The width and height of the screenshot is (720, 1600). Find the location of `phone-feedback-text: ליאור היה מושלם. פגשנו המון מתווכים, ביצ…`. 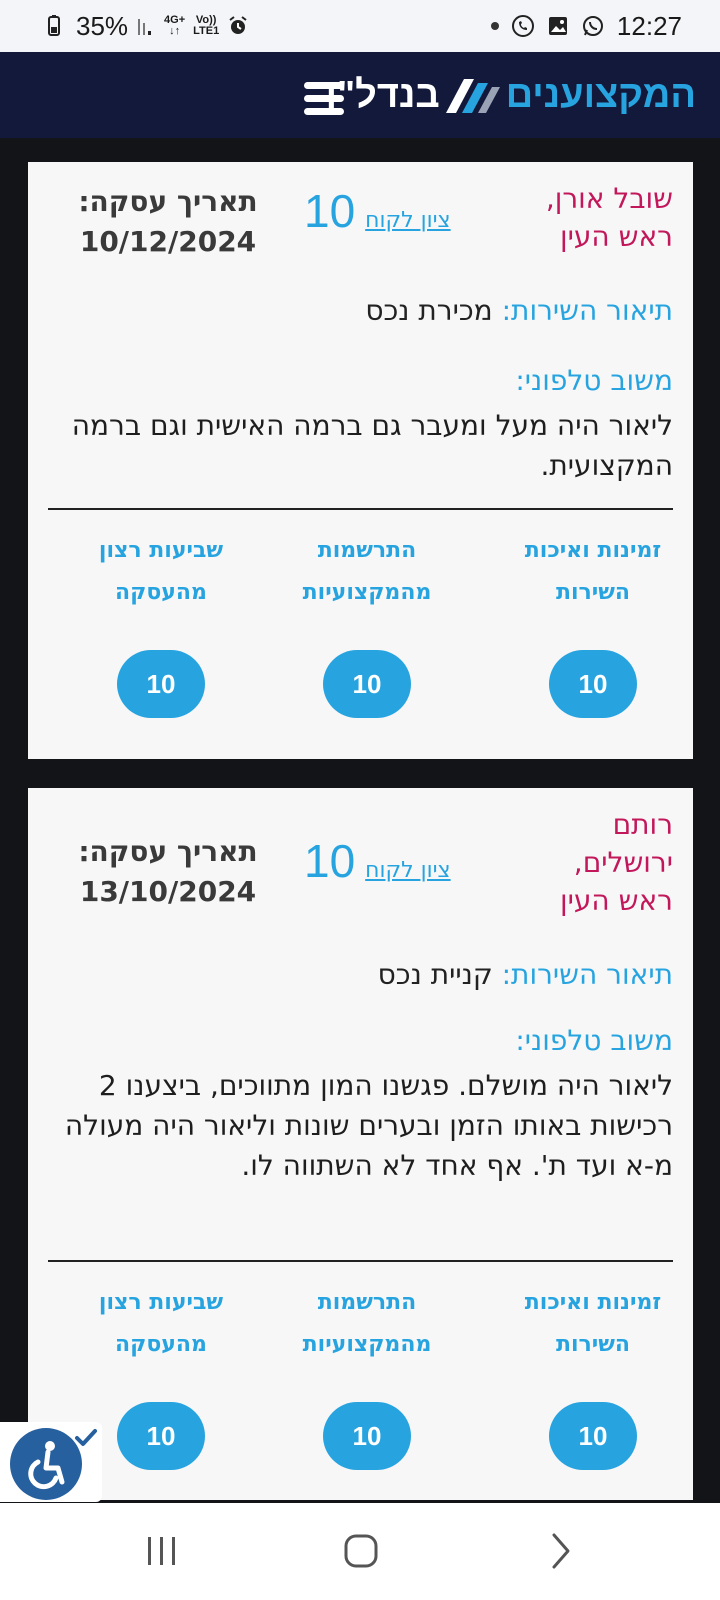

phone-feedback-text: ליאור היה מושלם. פגשנו המון מתווכים, ביצ… is located at coordinates (368, 1125).